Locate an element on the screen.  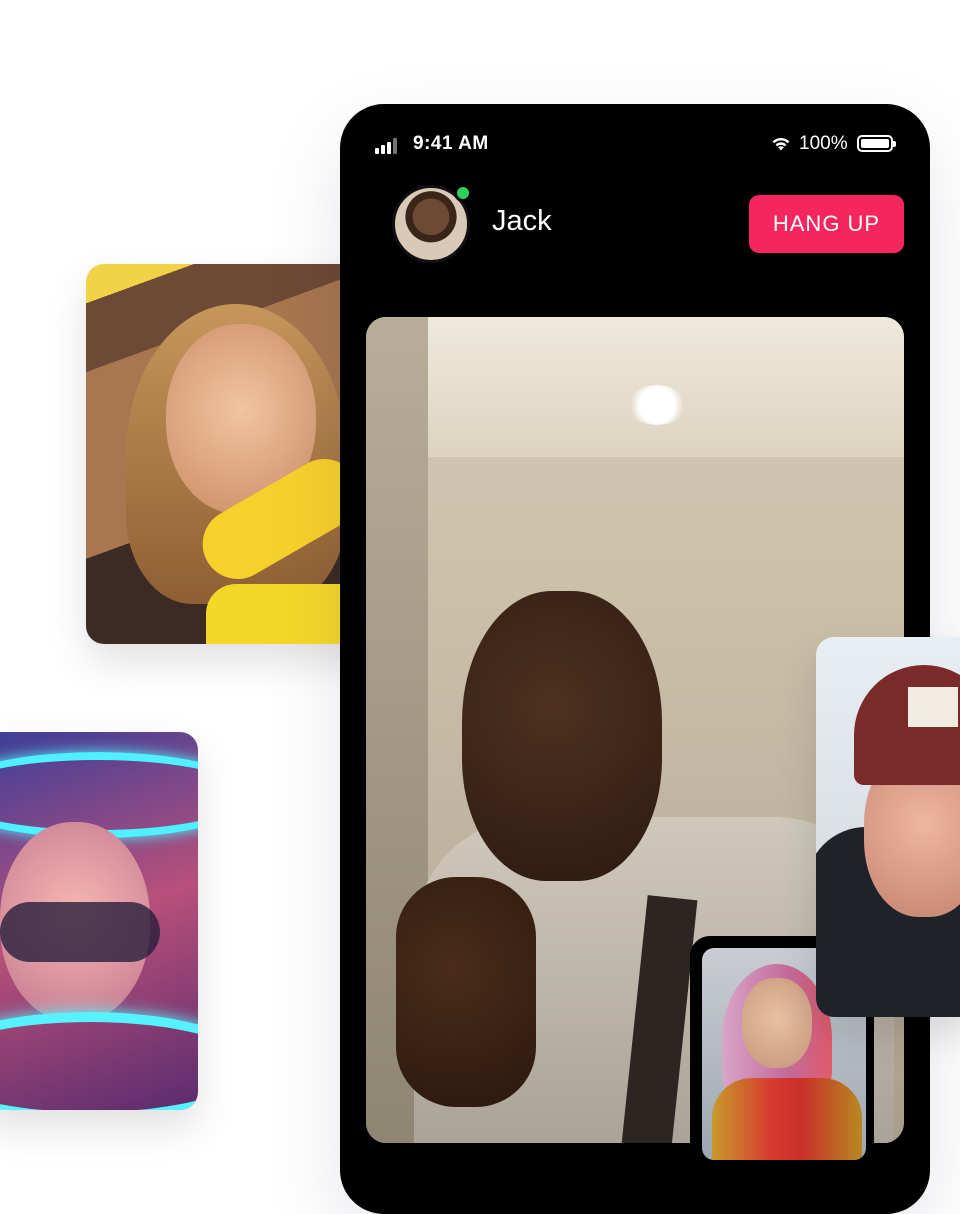
battery-icon is located at coordinates (876, 143).